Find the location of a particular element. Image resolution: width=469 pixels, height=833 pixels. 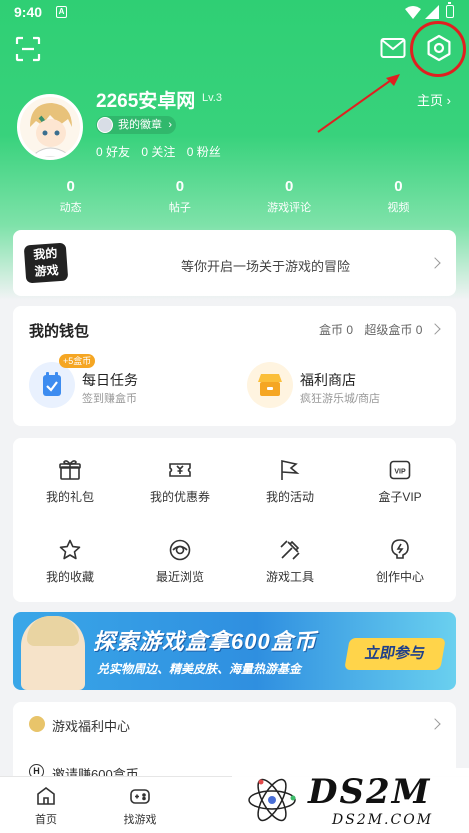

coupon-icon is located at coordinates (180, 470).